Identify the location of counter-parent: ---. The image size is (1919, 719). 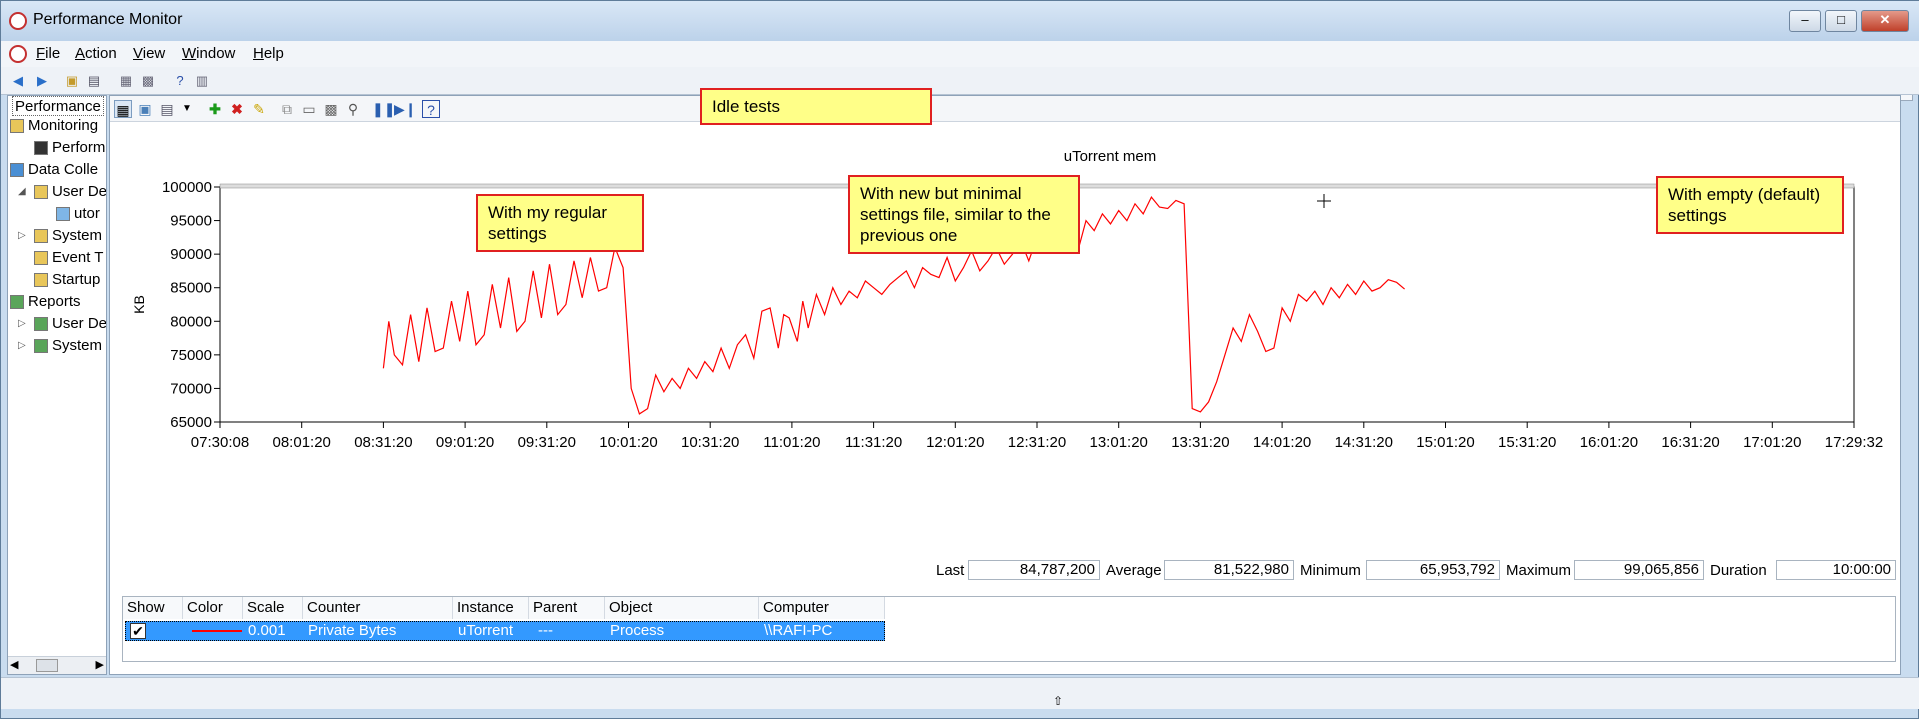
(545, 630).